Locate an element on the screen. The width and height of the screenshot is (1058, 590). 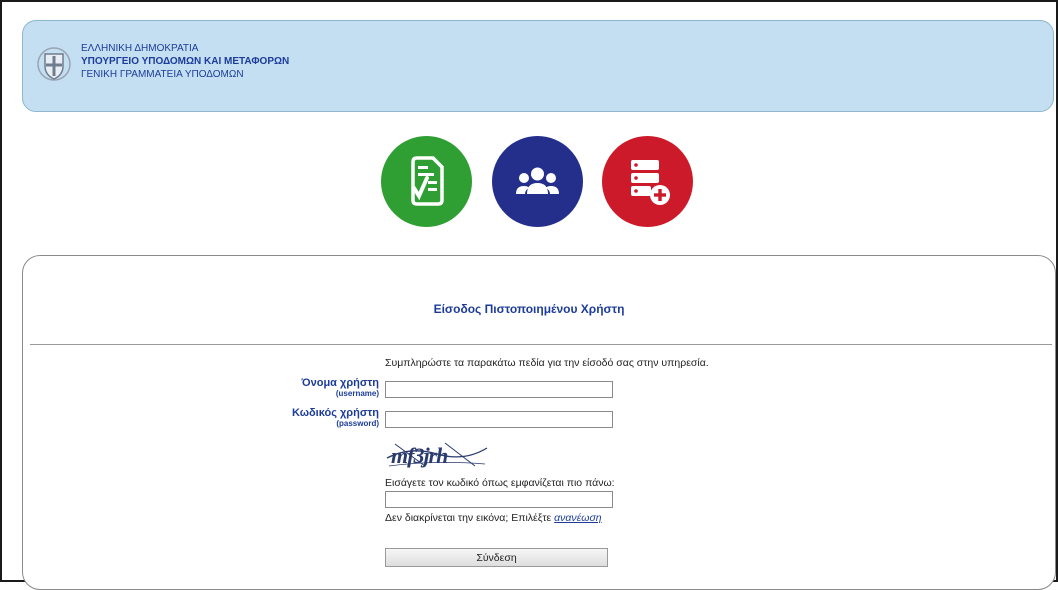
captcha-input is located at coordinates (499, 499).